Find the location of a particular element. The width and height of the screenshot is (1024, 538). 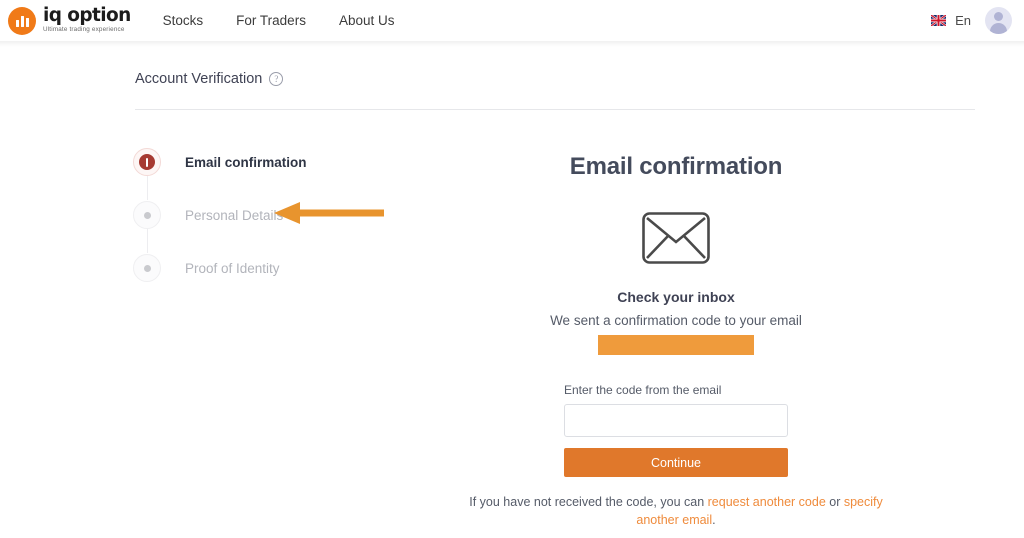

nav-item-for-traders: For Traders is located at coordinates (271, 20).